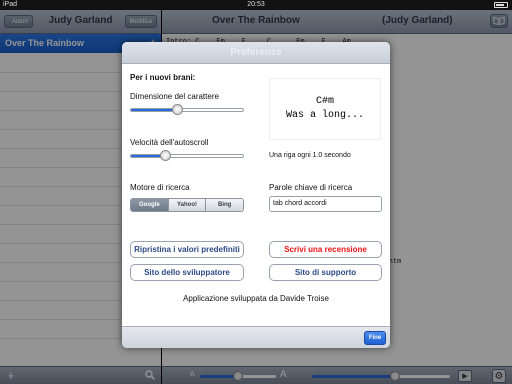 This screenshot has height=384, width=512. What do you see at coordinates (187, 155) in the screenshot?
I see `autoscroll-slider` at bounding box center [187, 155].